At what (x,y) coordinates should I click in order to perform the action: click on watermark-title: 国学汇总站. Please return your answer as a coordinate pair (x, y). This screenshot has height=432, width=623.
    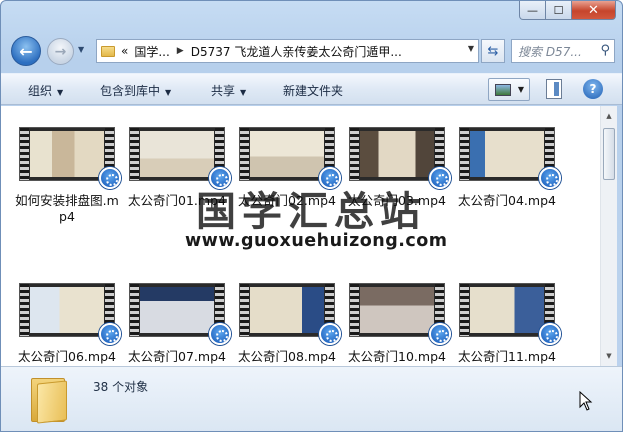
    Looking at the image, I should click on (311, 211).